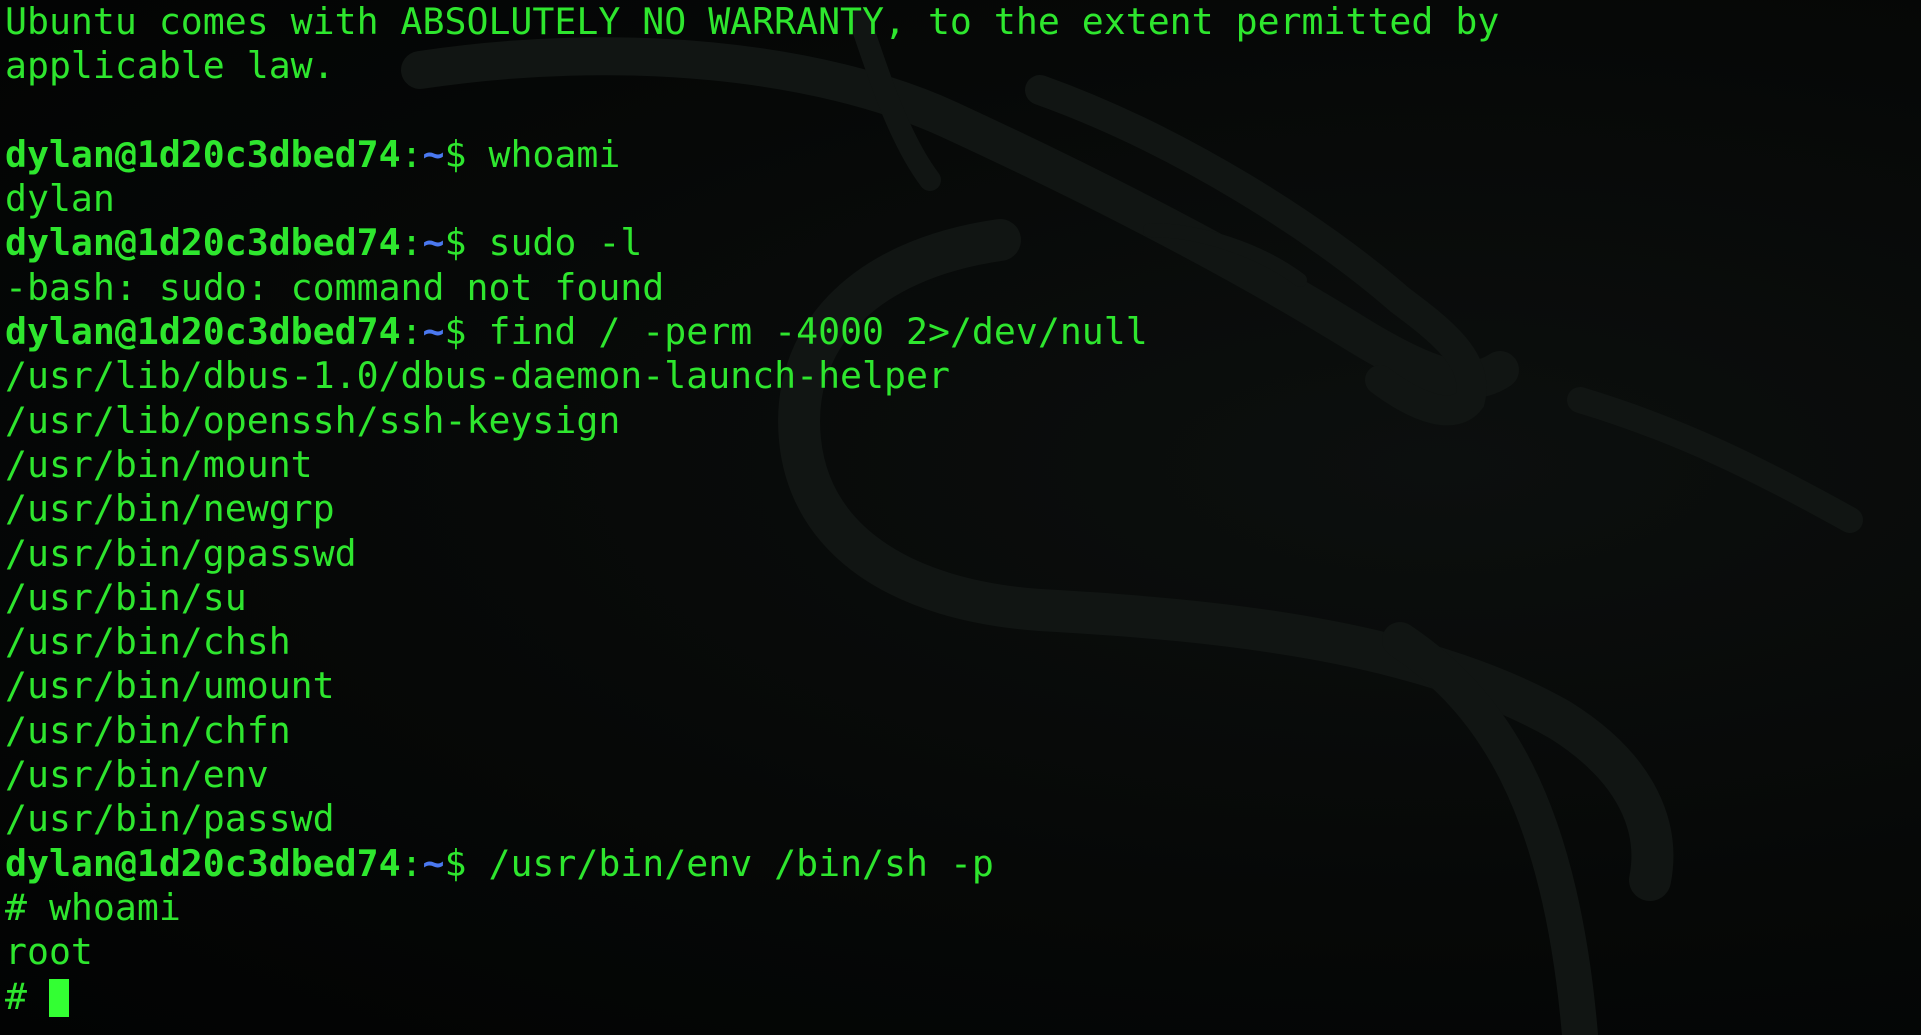 The height and width of the screenshot is (1035, 1921). What do you see at coordinates (565, 243) in the screenshot?
I see `command-text: sudo -l` at bounding box center [565, 243].